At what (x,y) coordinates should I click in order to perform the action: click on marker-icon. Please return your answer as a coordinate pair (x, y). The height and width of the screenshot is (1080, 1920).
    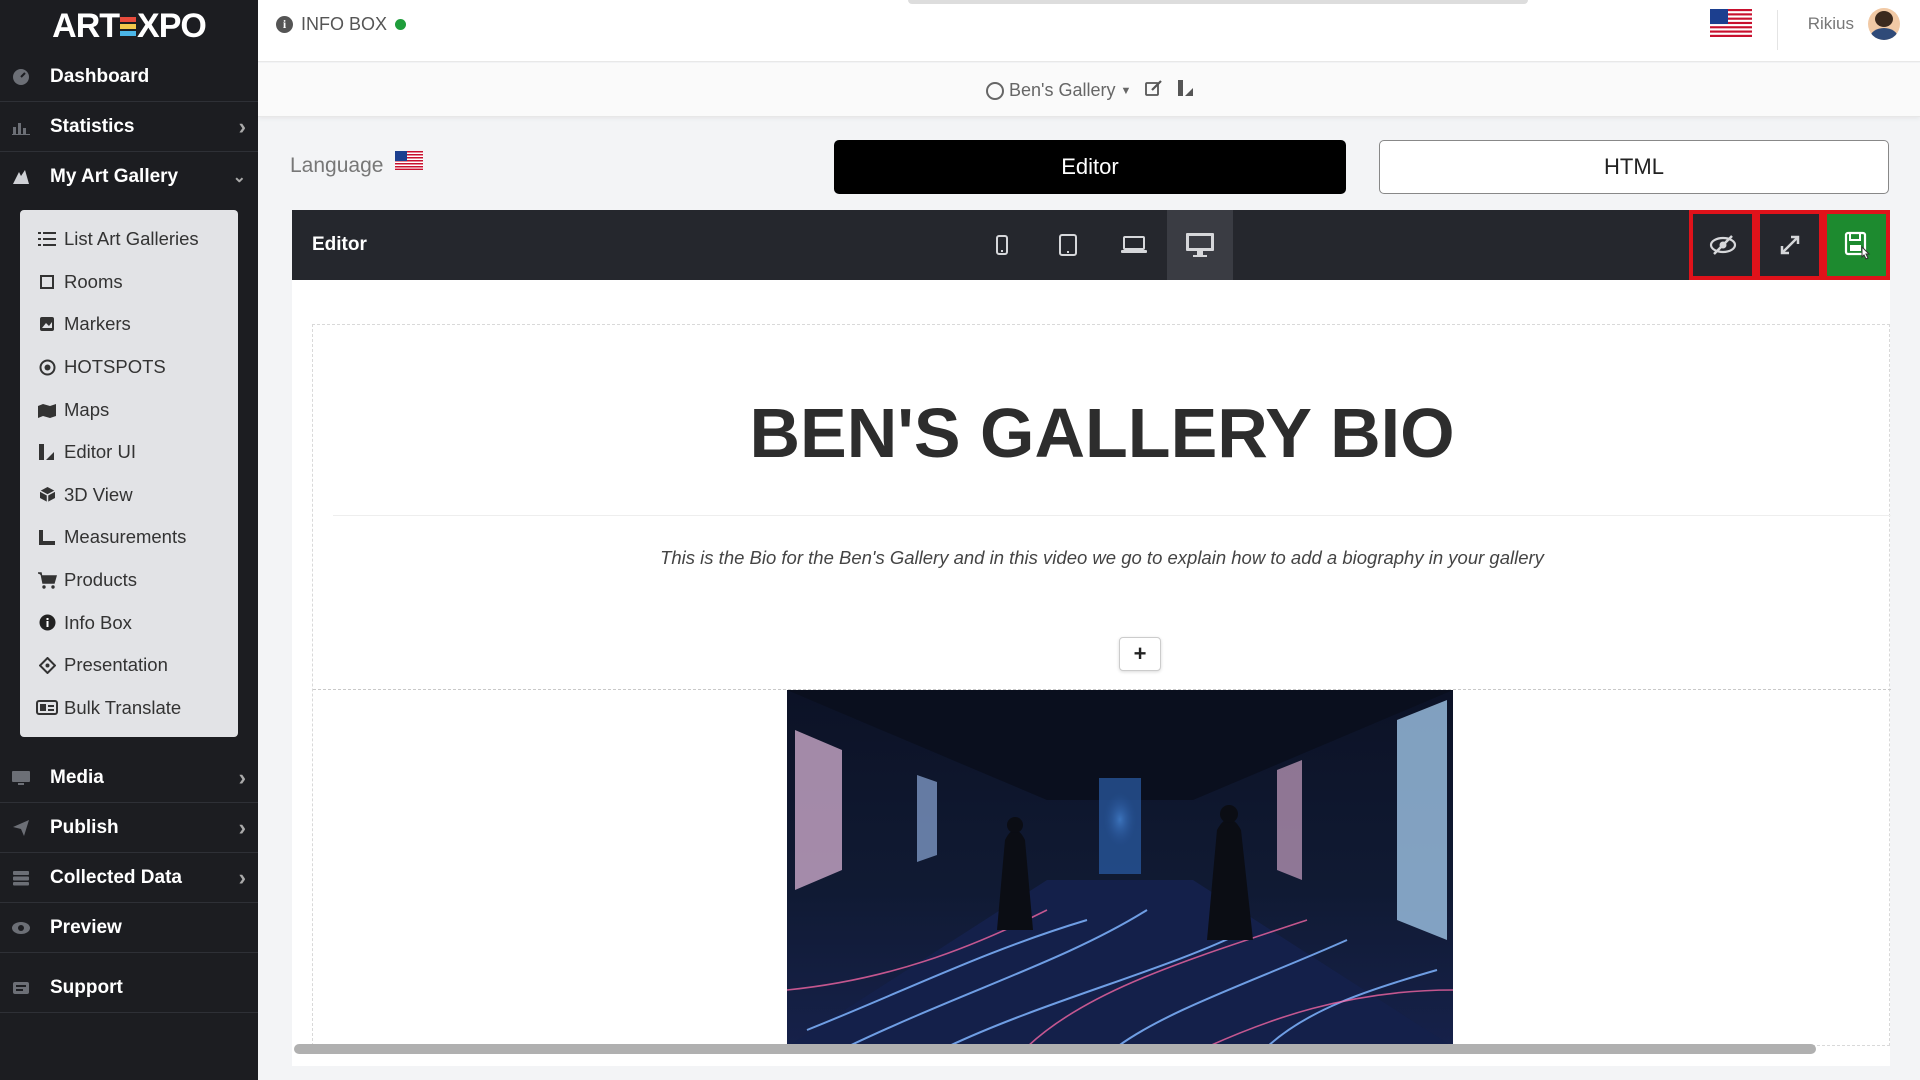
    Looking at the image, I should click on (47, 324).